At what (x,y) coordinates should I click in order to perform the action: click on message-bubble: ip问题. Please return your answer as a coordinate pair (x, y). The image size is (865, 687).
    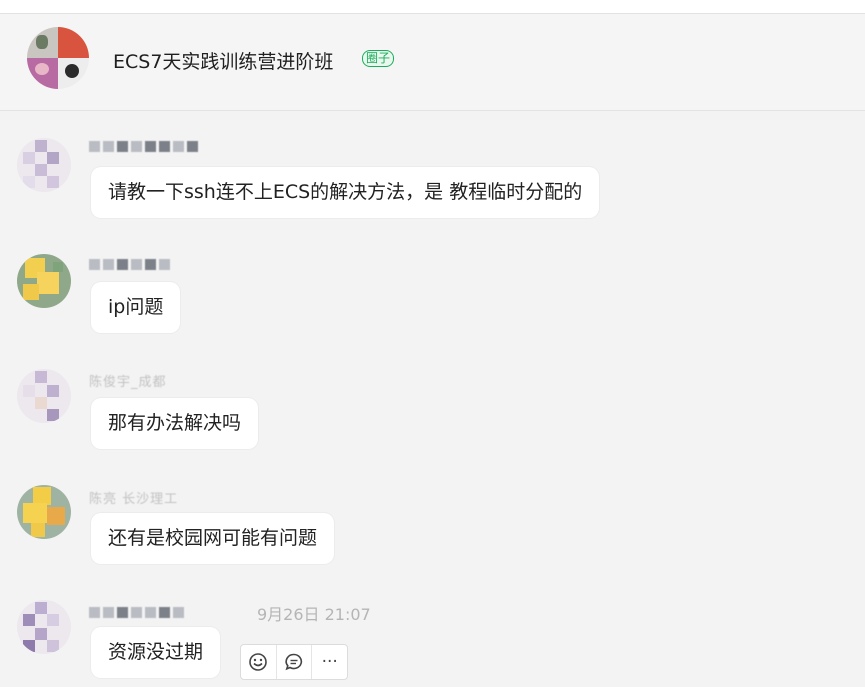
    Looking at the image, I should click on (136, 307).